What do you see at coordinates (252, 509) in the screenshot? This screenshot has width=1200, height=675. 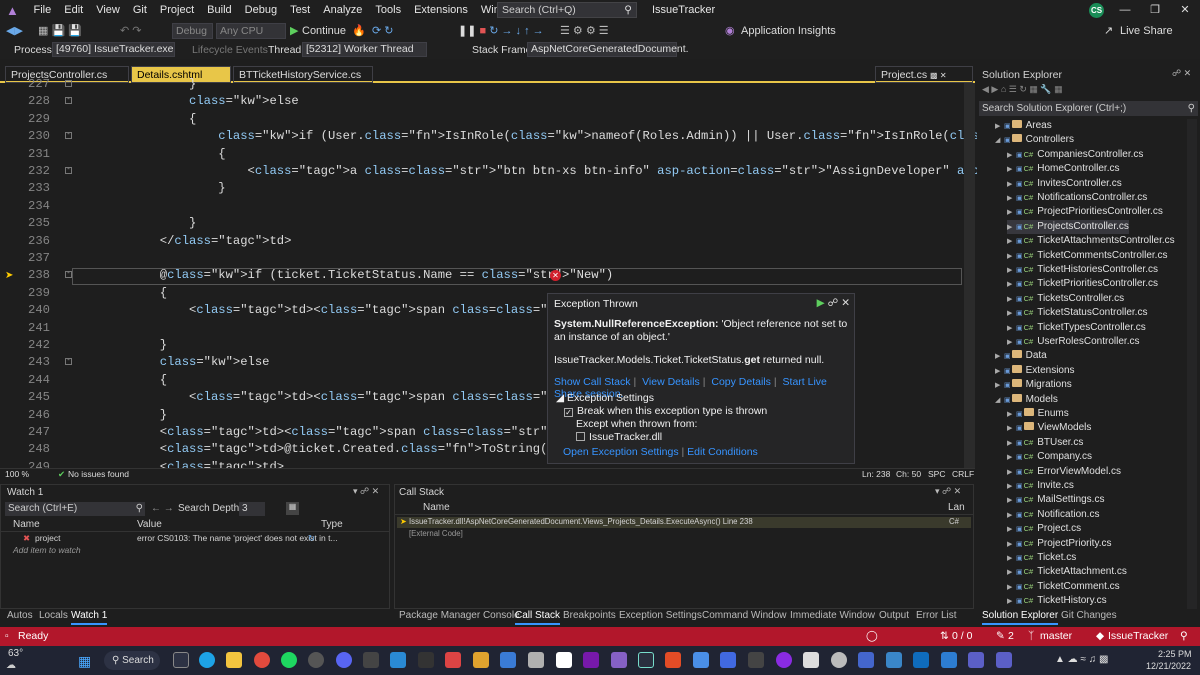 I see `search-depth-select: 3` at bounding box center [252, 509].